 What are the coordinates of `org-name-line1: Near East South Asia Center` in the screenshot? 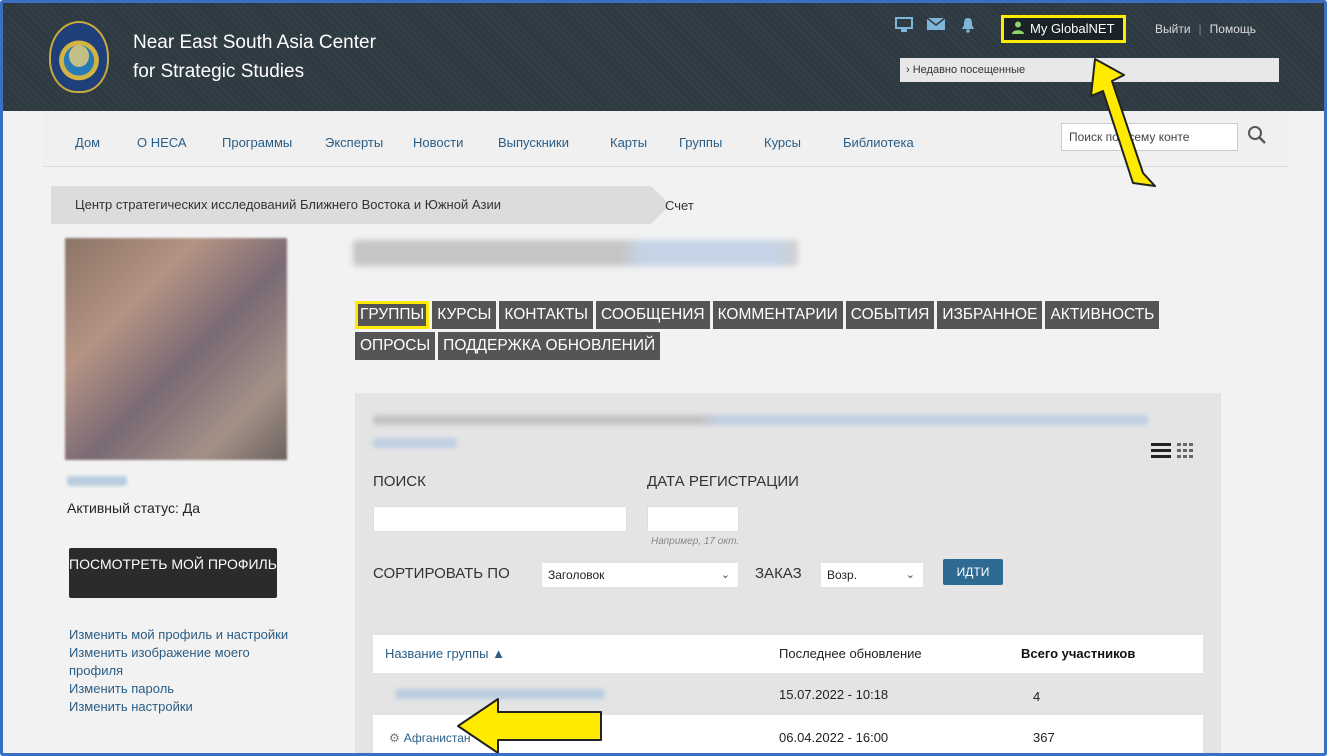 It's located at (254, 42).